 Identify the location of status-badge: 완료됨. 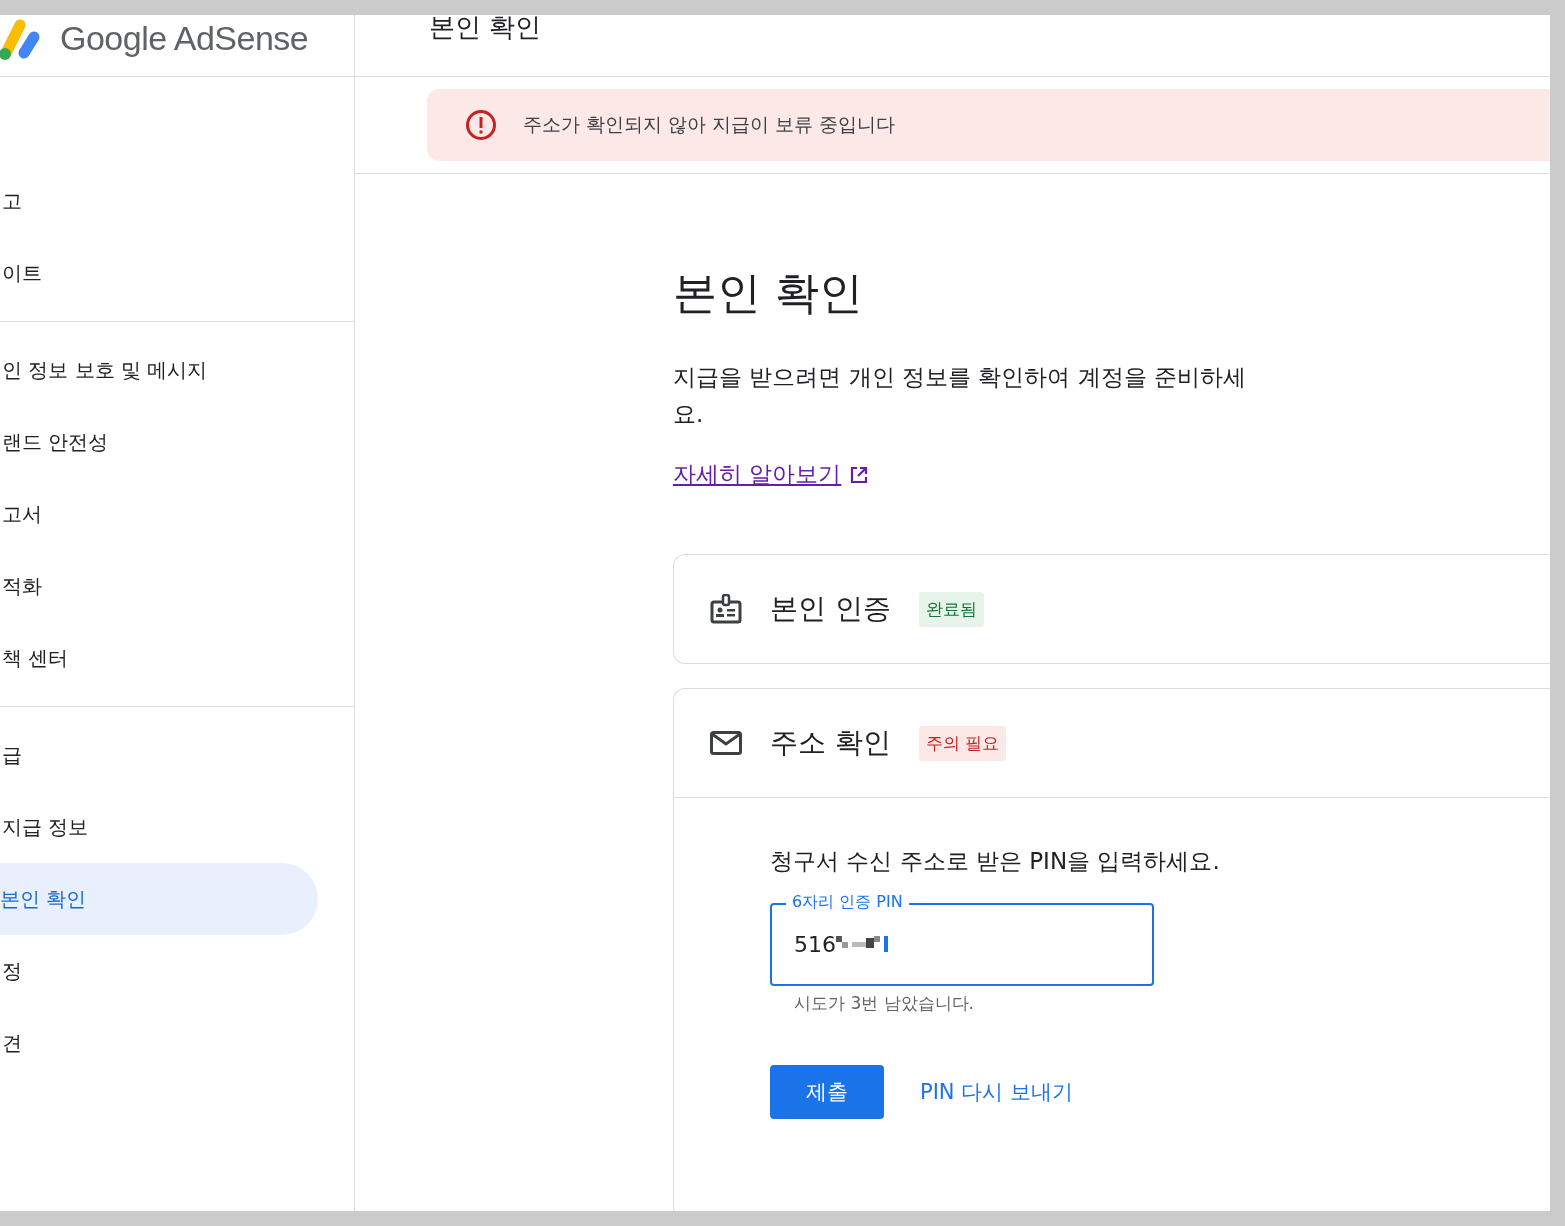
(951, 609).